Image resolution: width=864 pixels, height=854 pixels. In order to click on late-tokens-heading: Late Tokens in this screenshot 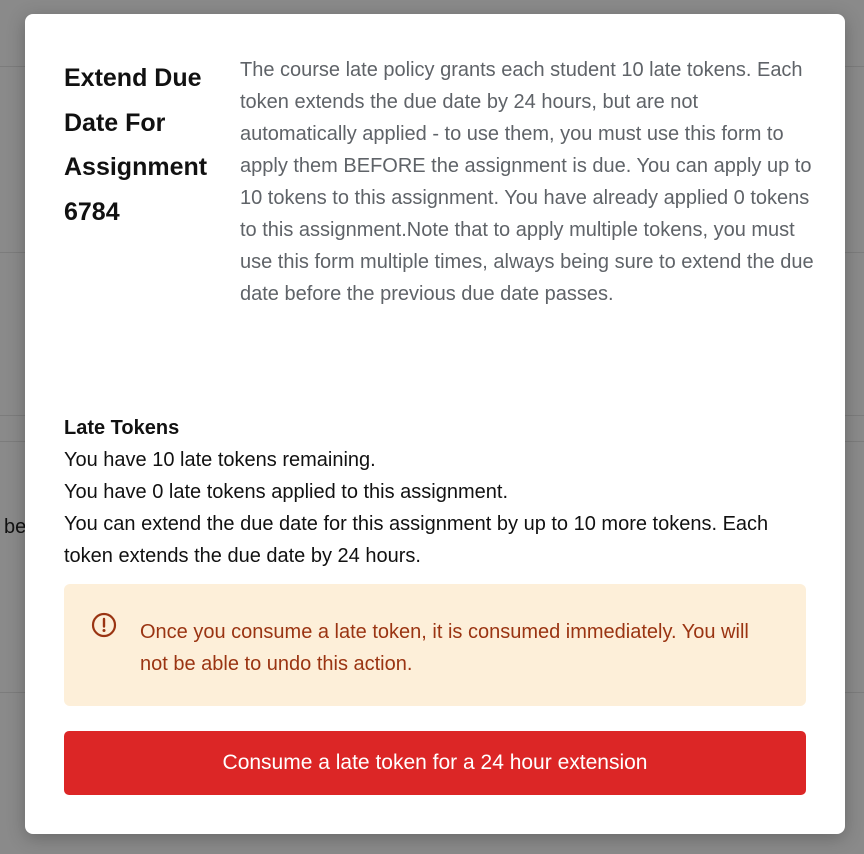, I will do `click(122, 428)`.